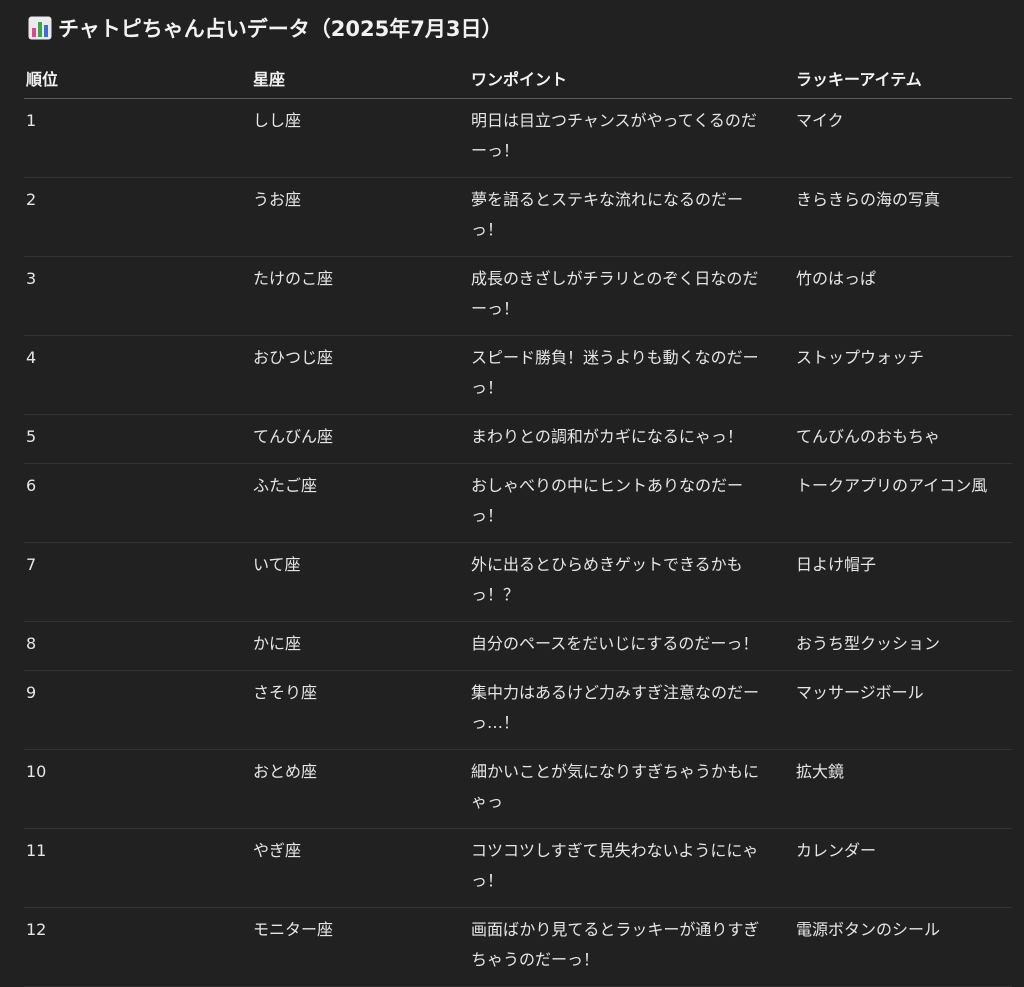 The width and height of the screenshot is (1024, 987). Describe the element at coordinates (903, 646) in the screenshot. I see `item-cell: おうち型クッション` at that location.